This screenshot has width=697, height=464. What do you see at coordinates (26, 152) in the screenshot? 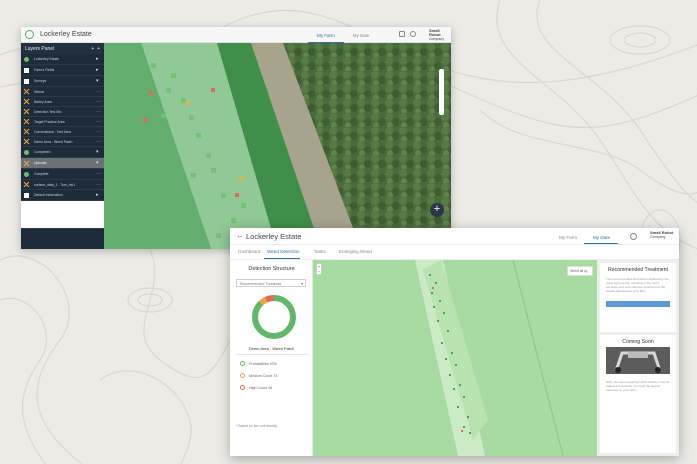
I see `status-circle-icon` at bounding box center [26, 152].